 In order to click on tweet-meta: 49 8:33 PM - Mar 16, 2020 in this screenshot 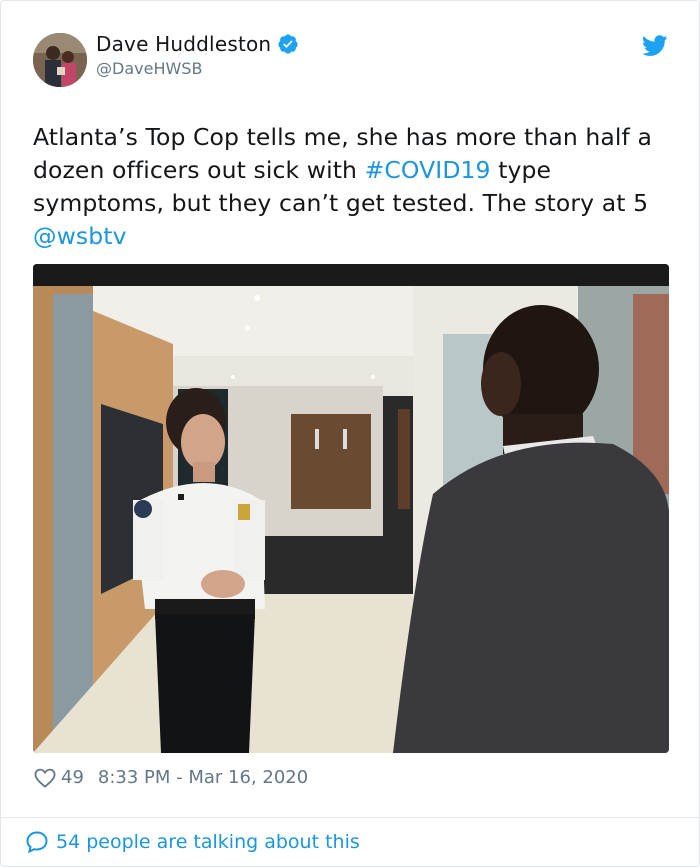, I will do `click(171, 777)`.